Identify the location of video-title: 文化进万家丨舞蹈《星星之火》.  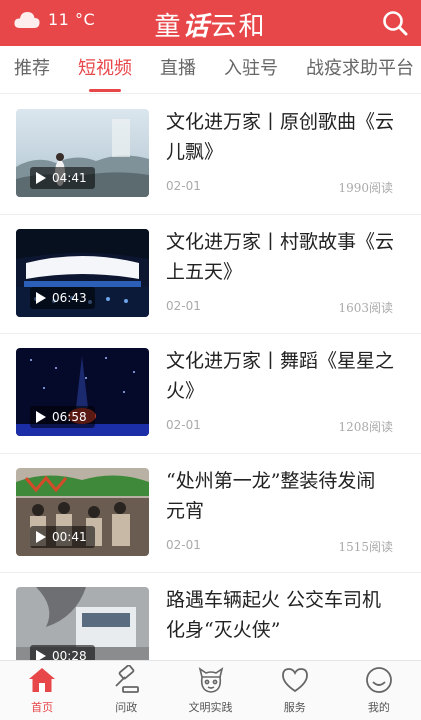
(280, 376).